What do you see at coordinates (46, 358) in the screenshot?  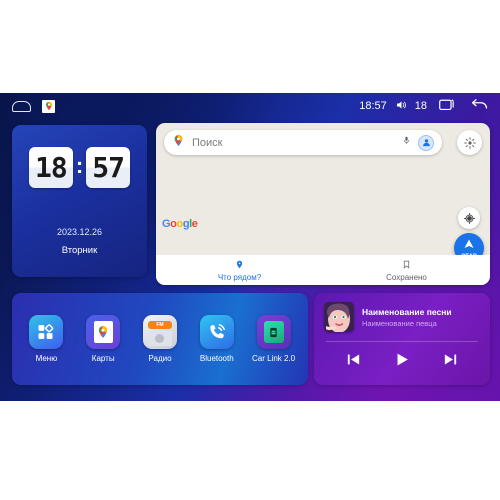 I see `app-label-menu: Меню` at bounding box center [46, 358].